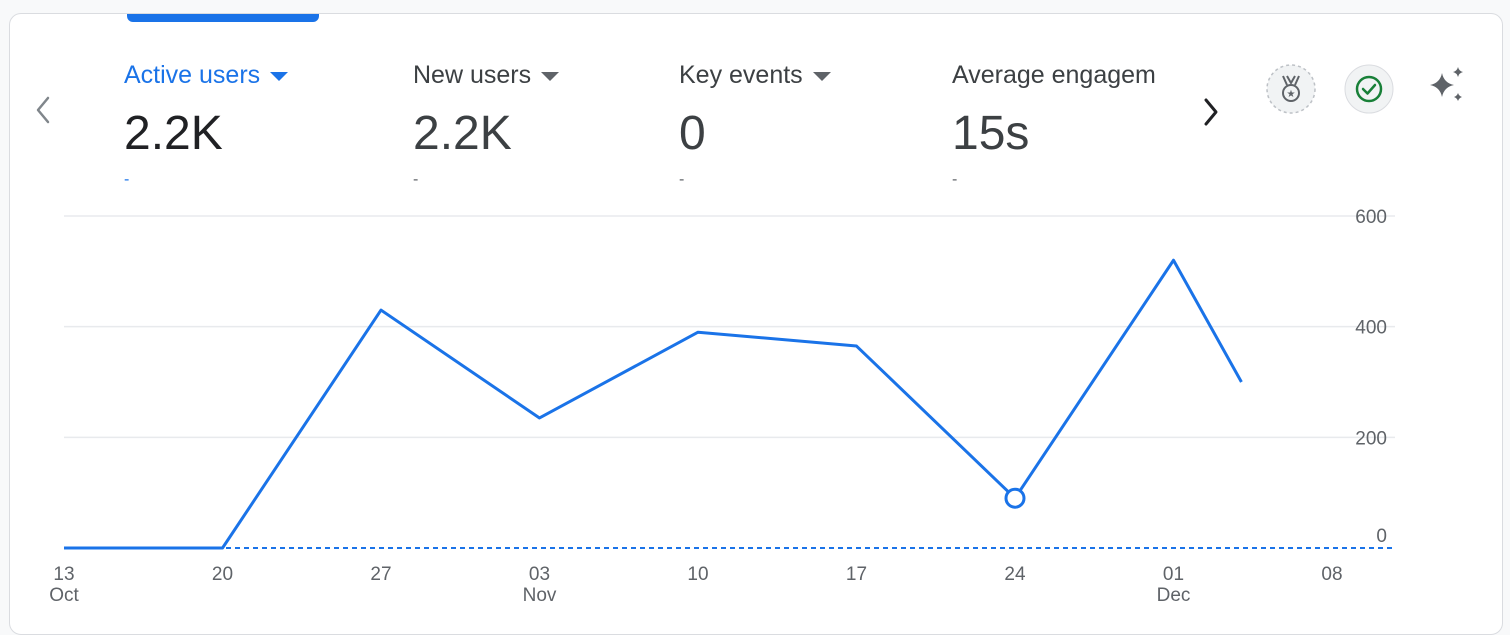 This screenshot has height=635, width=1510. Describe the element at coordinates (380, 574) in the screenshot. I see `x-tick-label: 27` at that location.